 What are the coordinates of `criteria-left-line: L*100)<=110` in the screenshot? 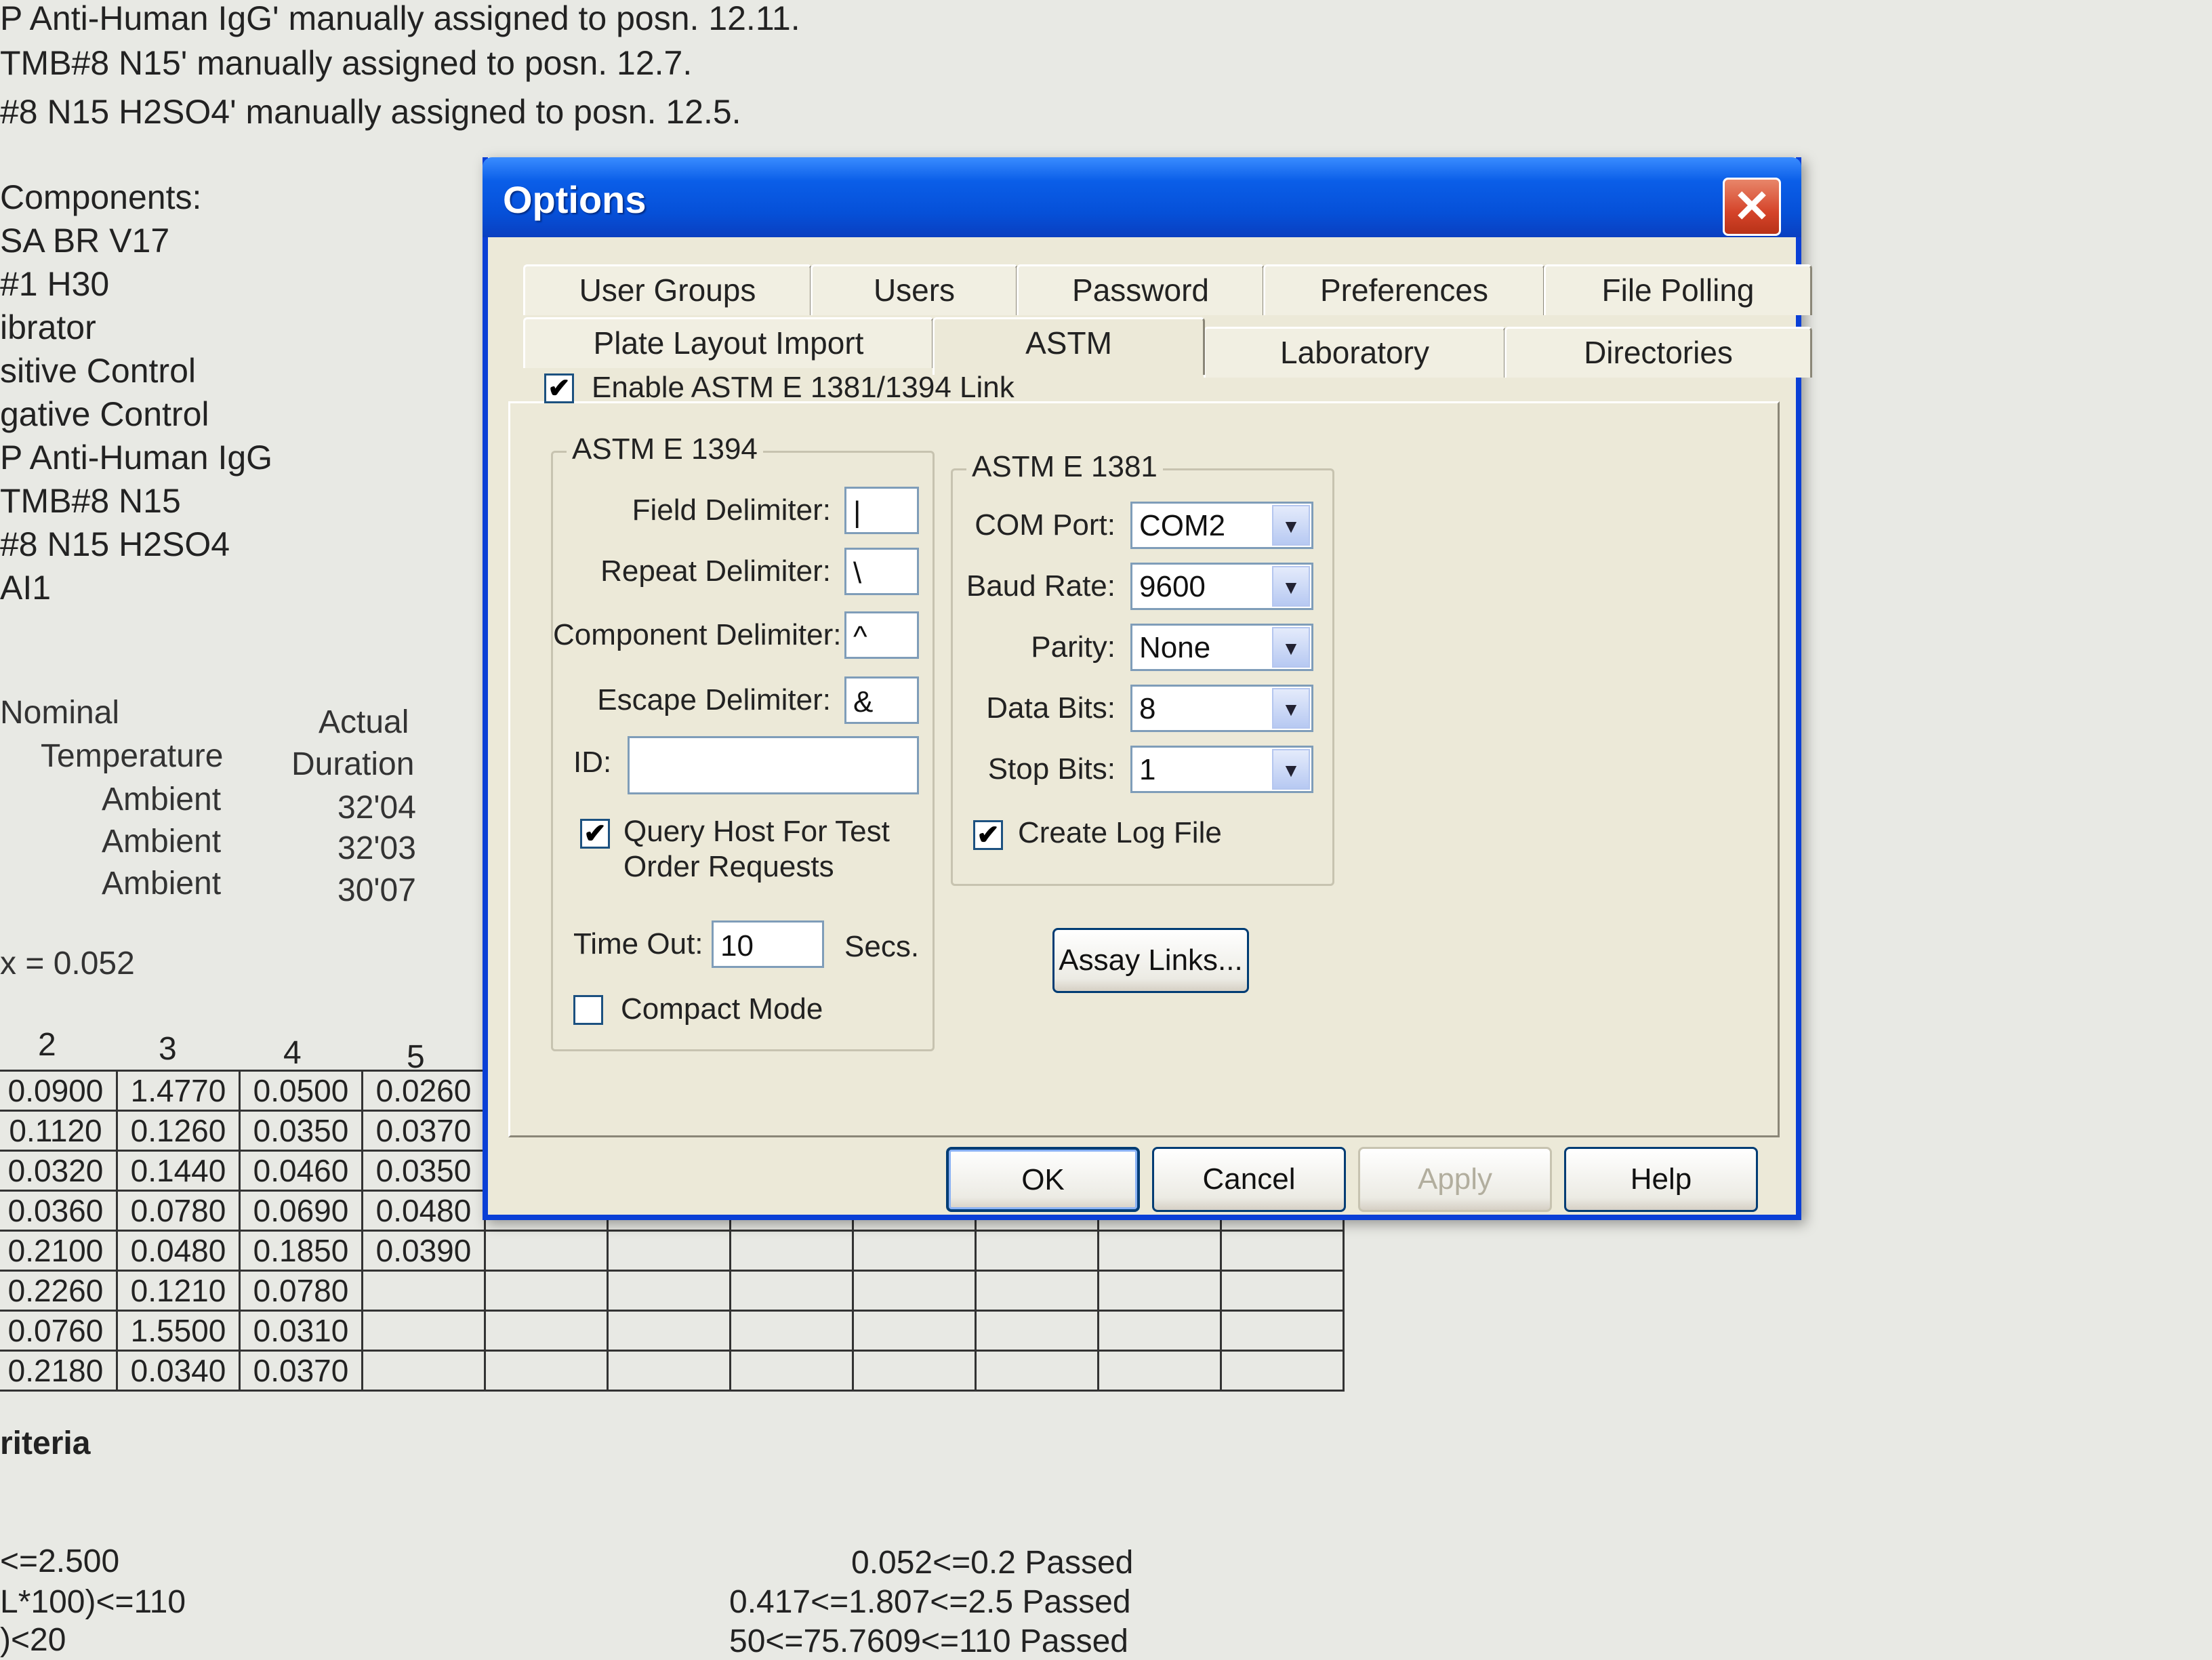 It's located at (93, 1602).